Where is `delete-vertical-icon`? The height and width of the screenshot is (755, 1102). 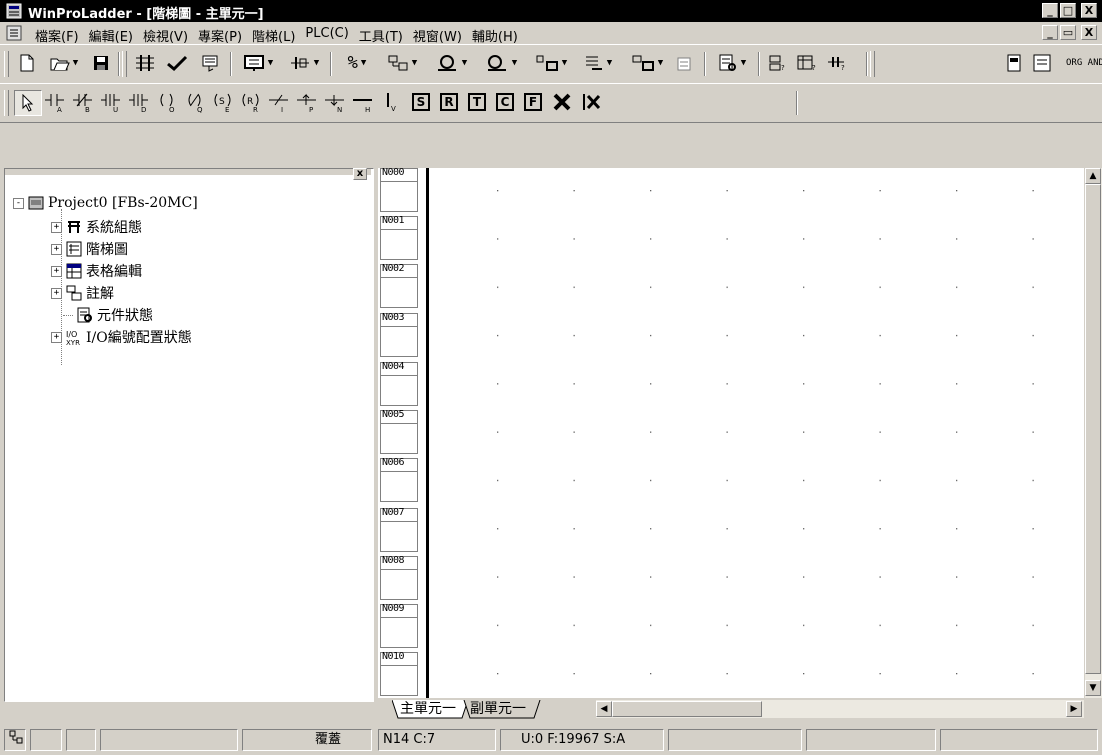
delete-vertical-icon is located at coordinates (592, 102).